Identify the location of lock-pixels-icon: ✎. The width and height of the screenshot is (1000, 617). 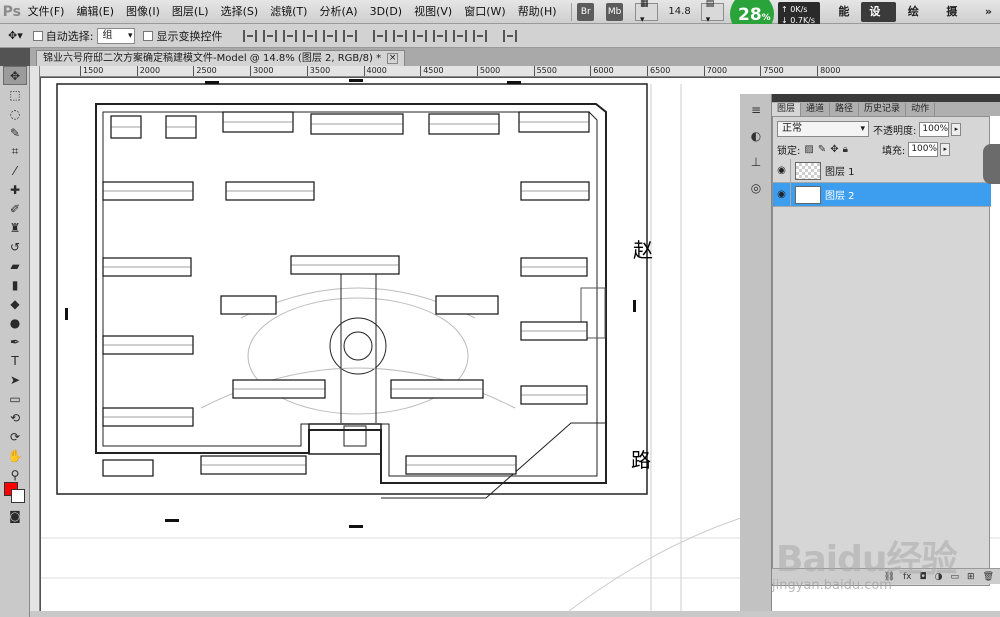
(822, 149).